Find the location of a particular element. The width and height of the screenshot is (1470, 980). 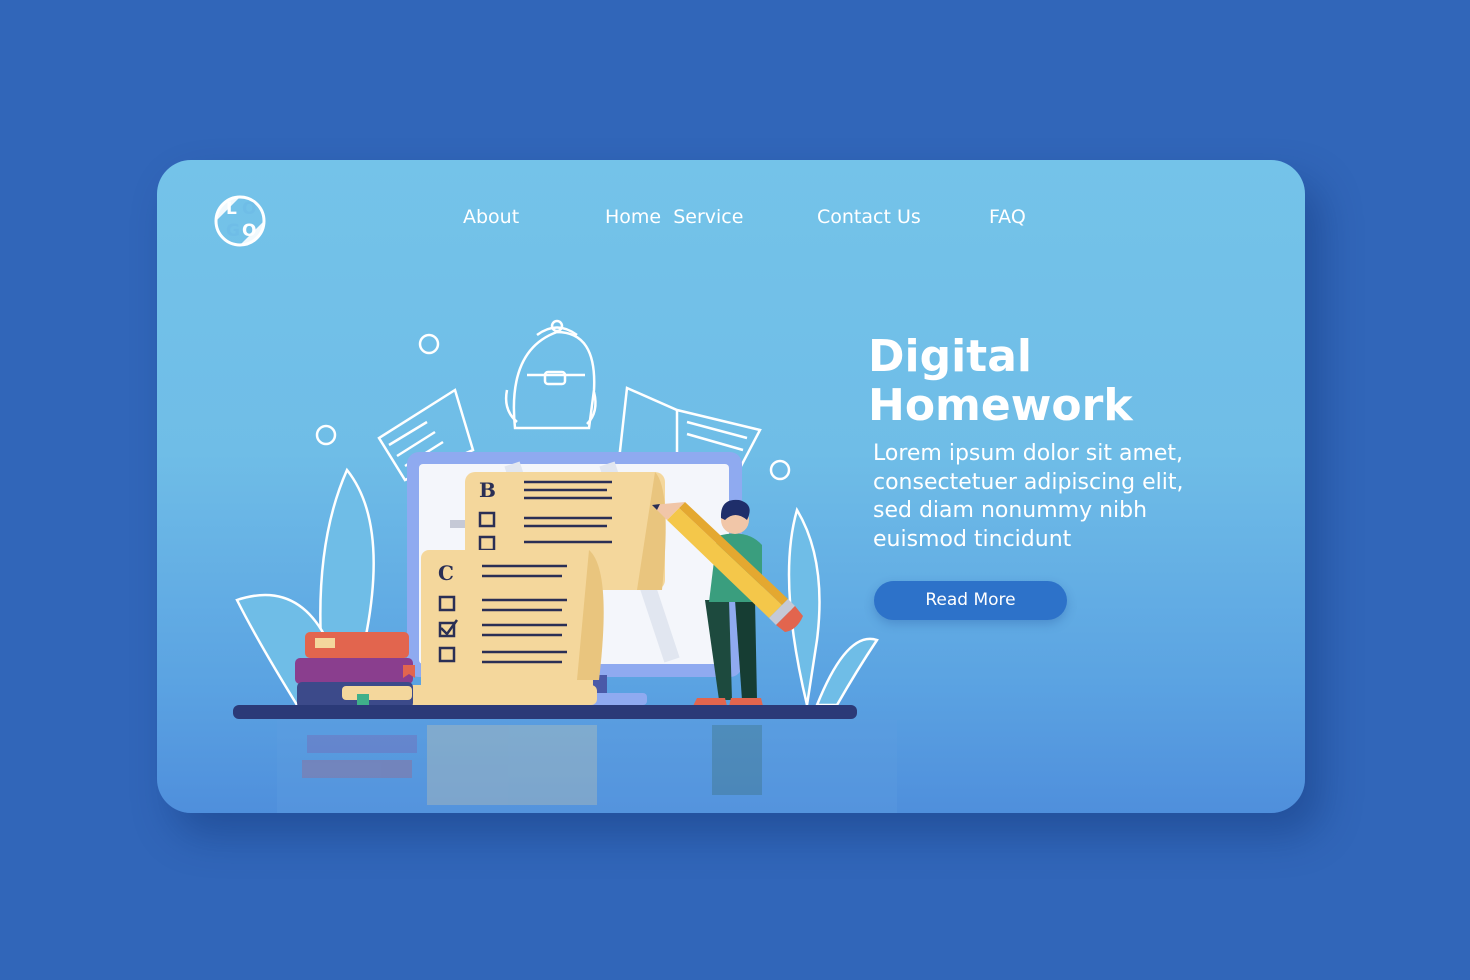

hero-title-line: Homework is located at coordinates (1000, 405).